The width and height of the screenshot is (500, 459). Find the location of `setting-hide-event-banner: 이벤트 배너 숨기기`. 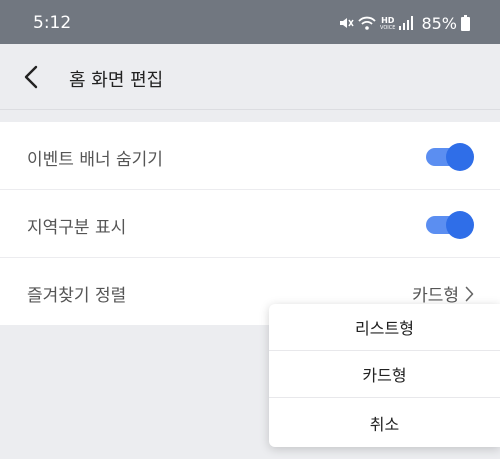

setting-hide-event-banner: 이벤트 배너 숨기기 is located at coordinates (250, 156).